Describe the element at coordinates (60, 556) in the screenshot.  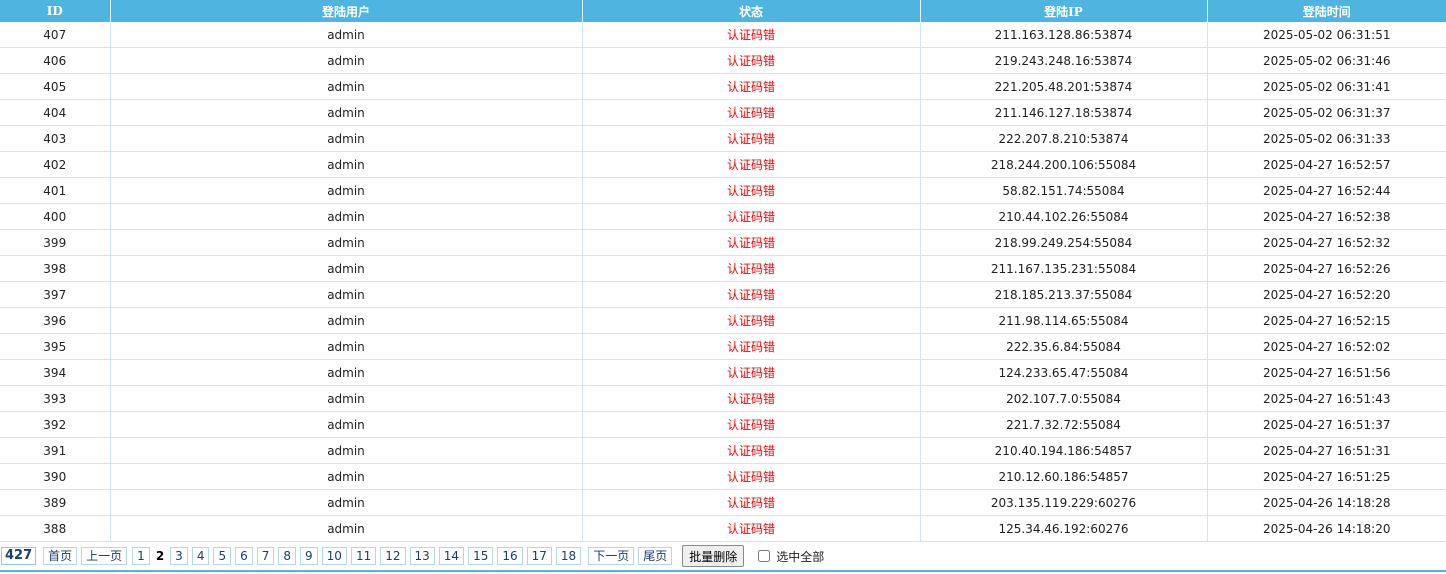
I see `first-page-link: 首页` at that location.